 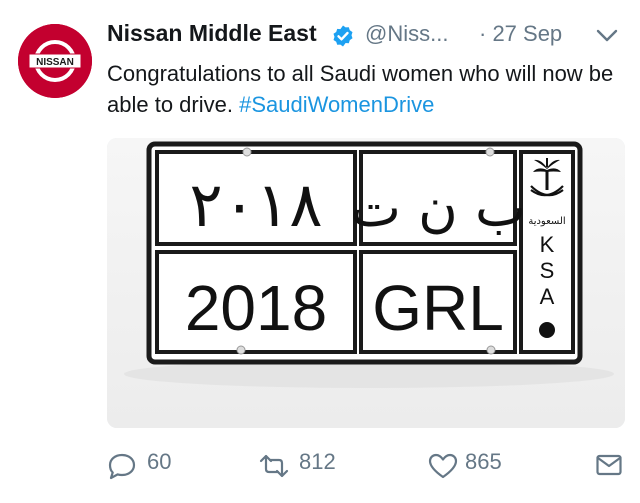 I want to click on plate-arabic-number: ٢٠١٨, so click(x=255, y=204).